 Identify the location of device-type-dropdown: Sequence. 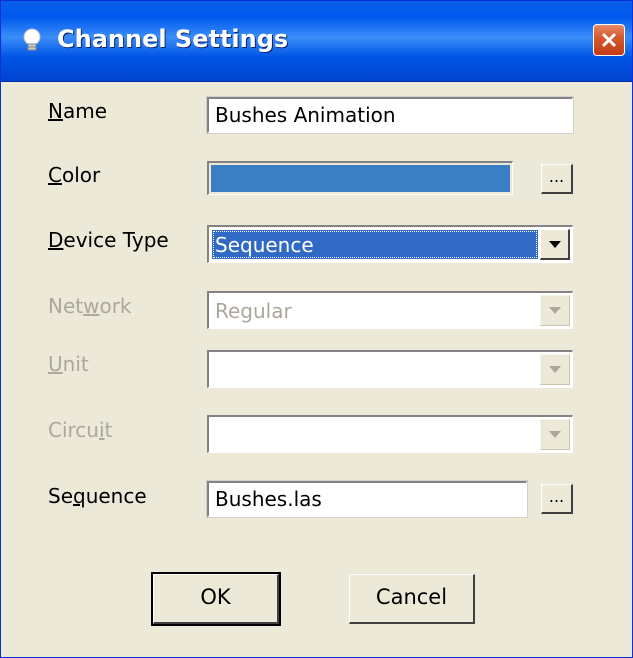
(390, 244).